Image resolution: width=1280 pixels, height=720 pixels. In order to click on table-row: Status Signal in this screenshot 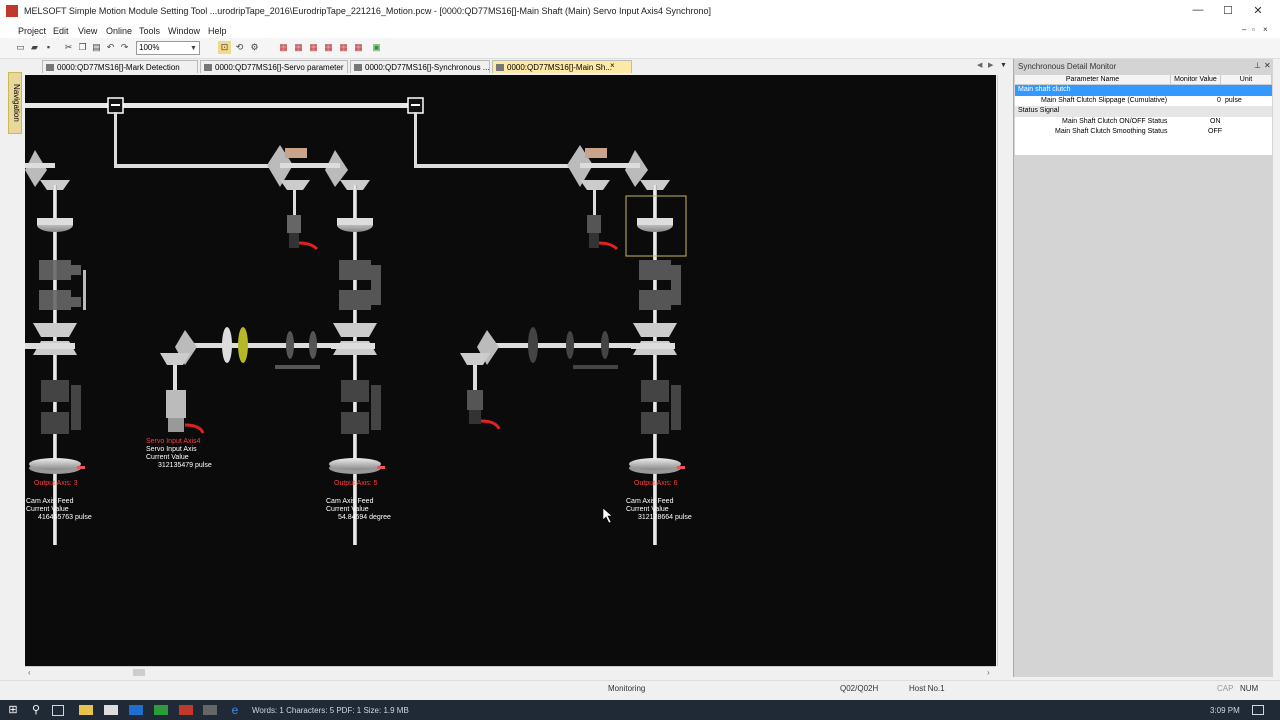, I will do `click(1143, 111)`.